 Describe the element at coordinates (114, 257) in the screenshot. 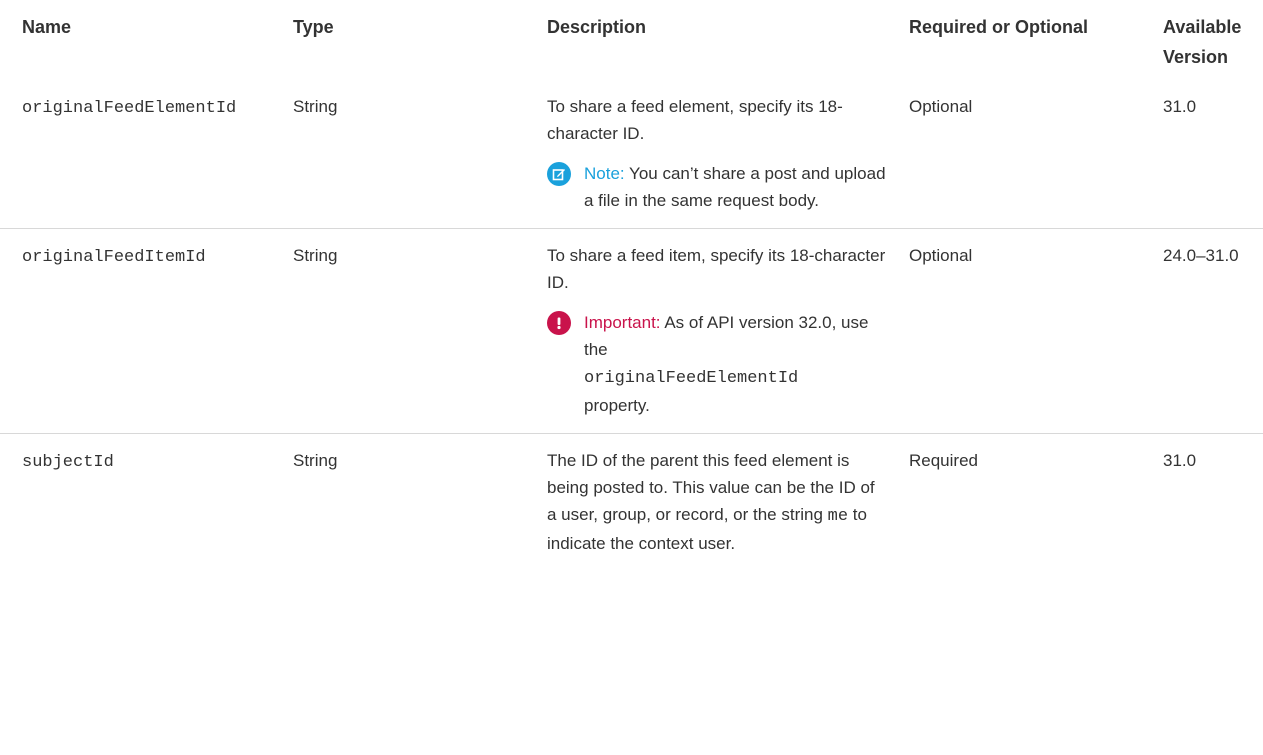

I see `param-name: originalFeedItemId` at that location.